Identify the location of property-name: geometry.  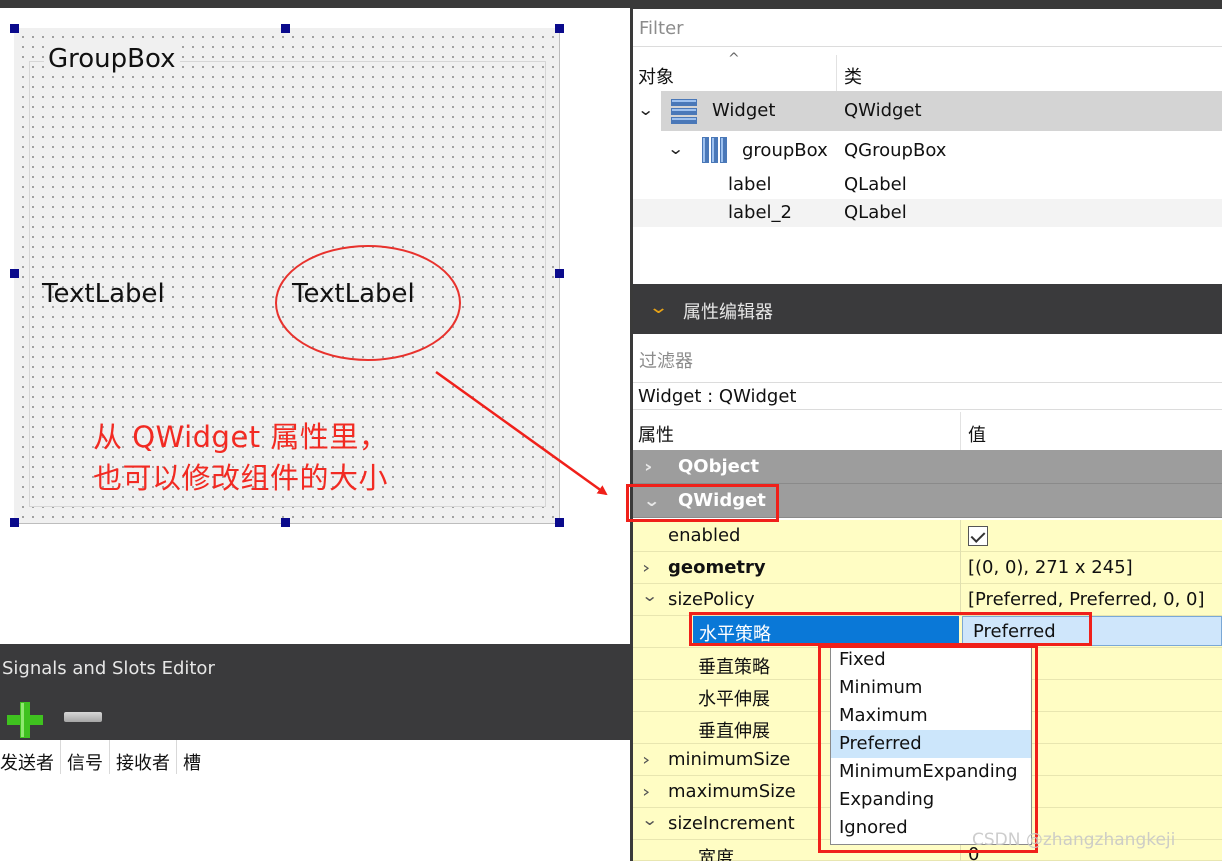
(717, 567).